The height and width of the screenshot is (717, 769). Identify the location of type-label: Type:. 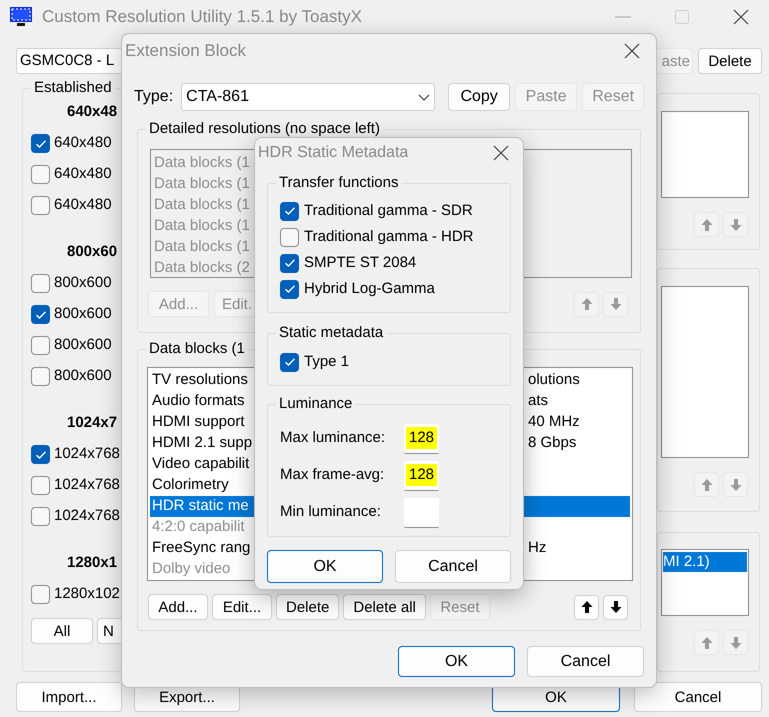
(154, 97).